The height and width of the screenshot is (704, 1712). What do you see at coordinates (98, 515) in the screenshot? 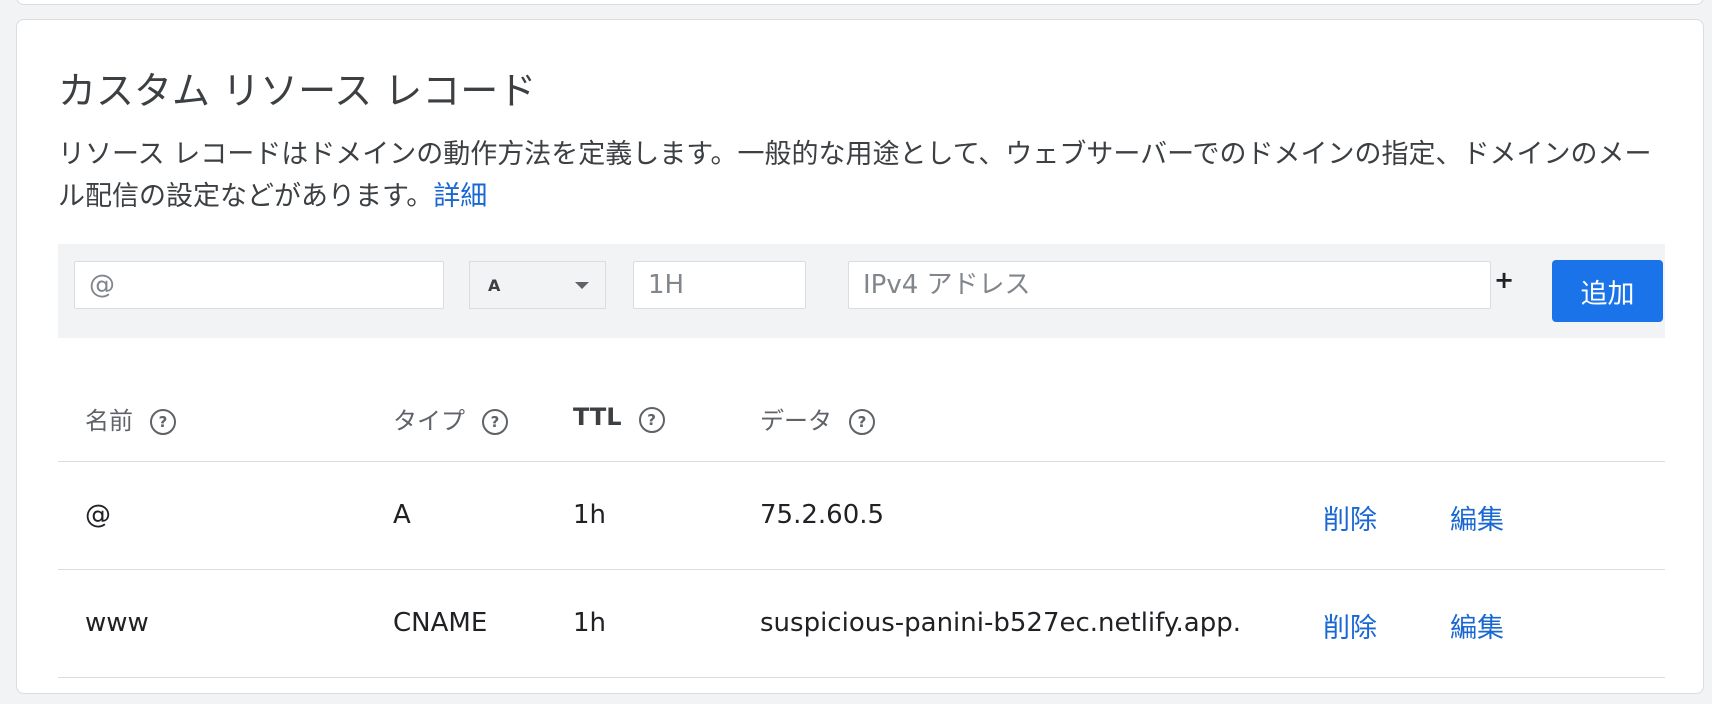
I see `record-name: @` at bounding box center [98, 515].